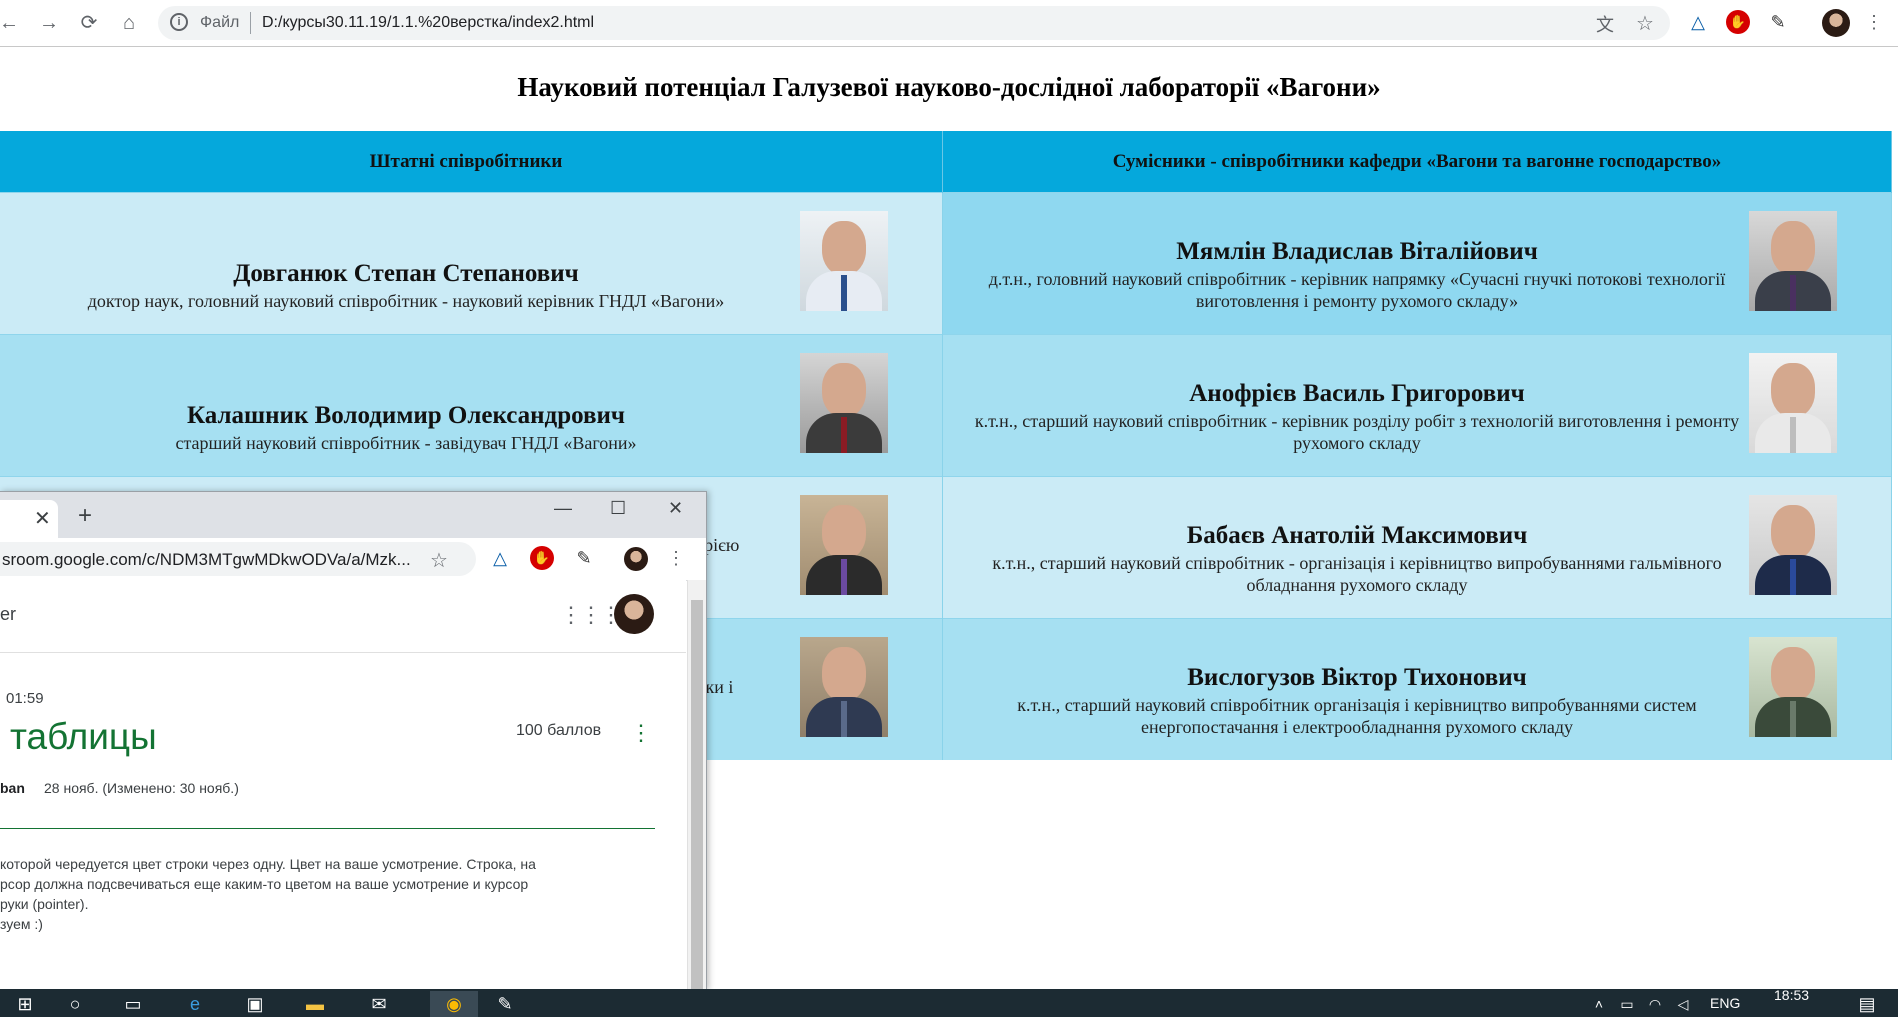 Image resolution: width=1898 pixels, height=1017 pixels. What do you see at coordinates (83, 736) in the screenshot?
I see `assignment-title: таблицы` at bounding box center [83, 736].